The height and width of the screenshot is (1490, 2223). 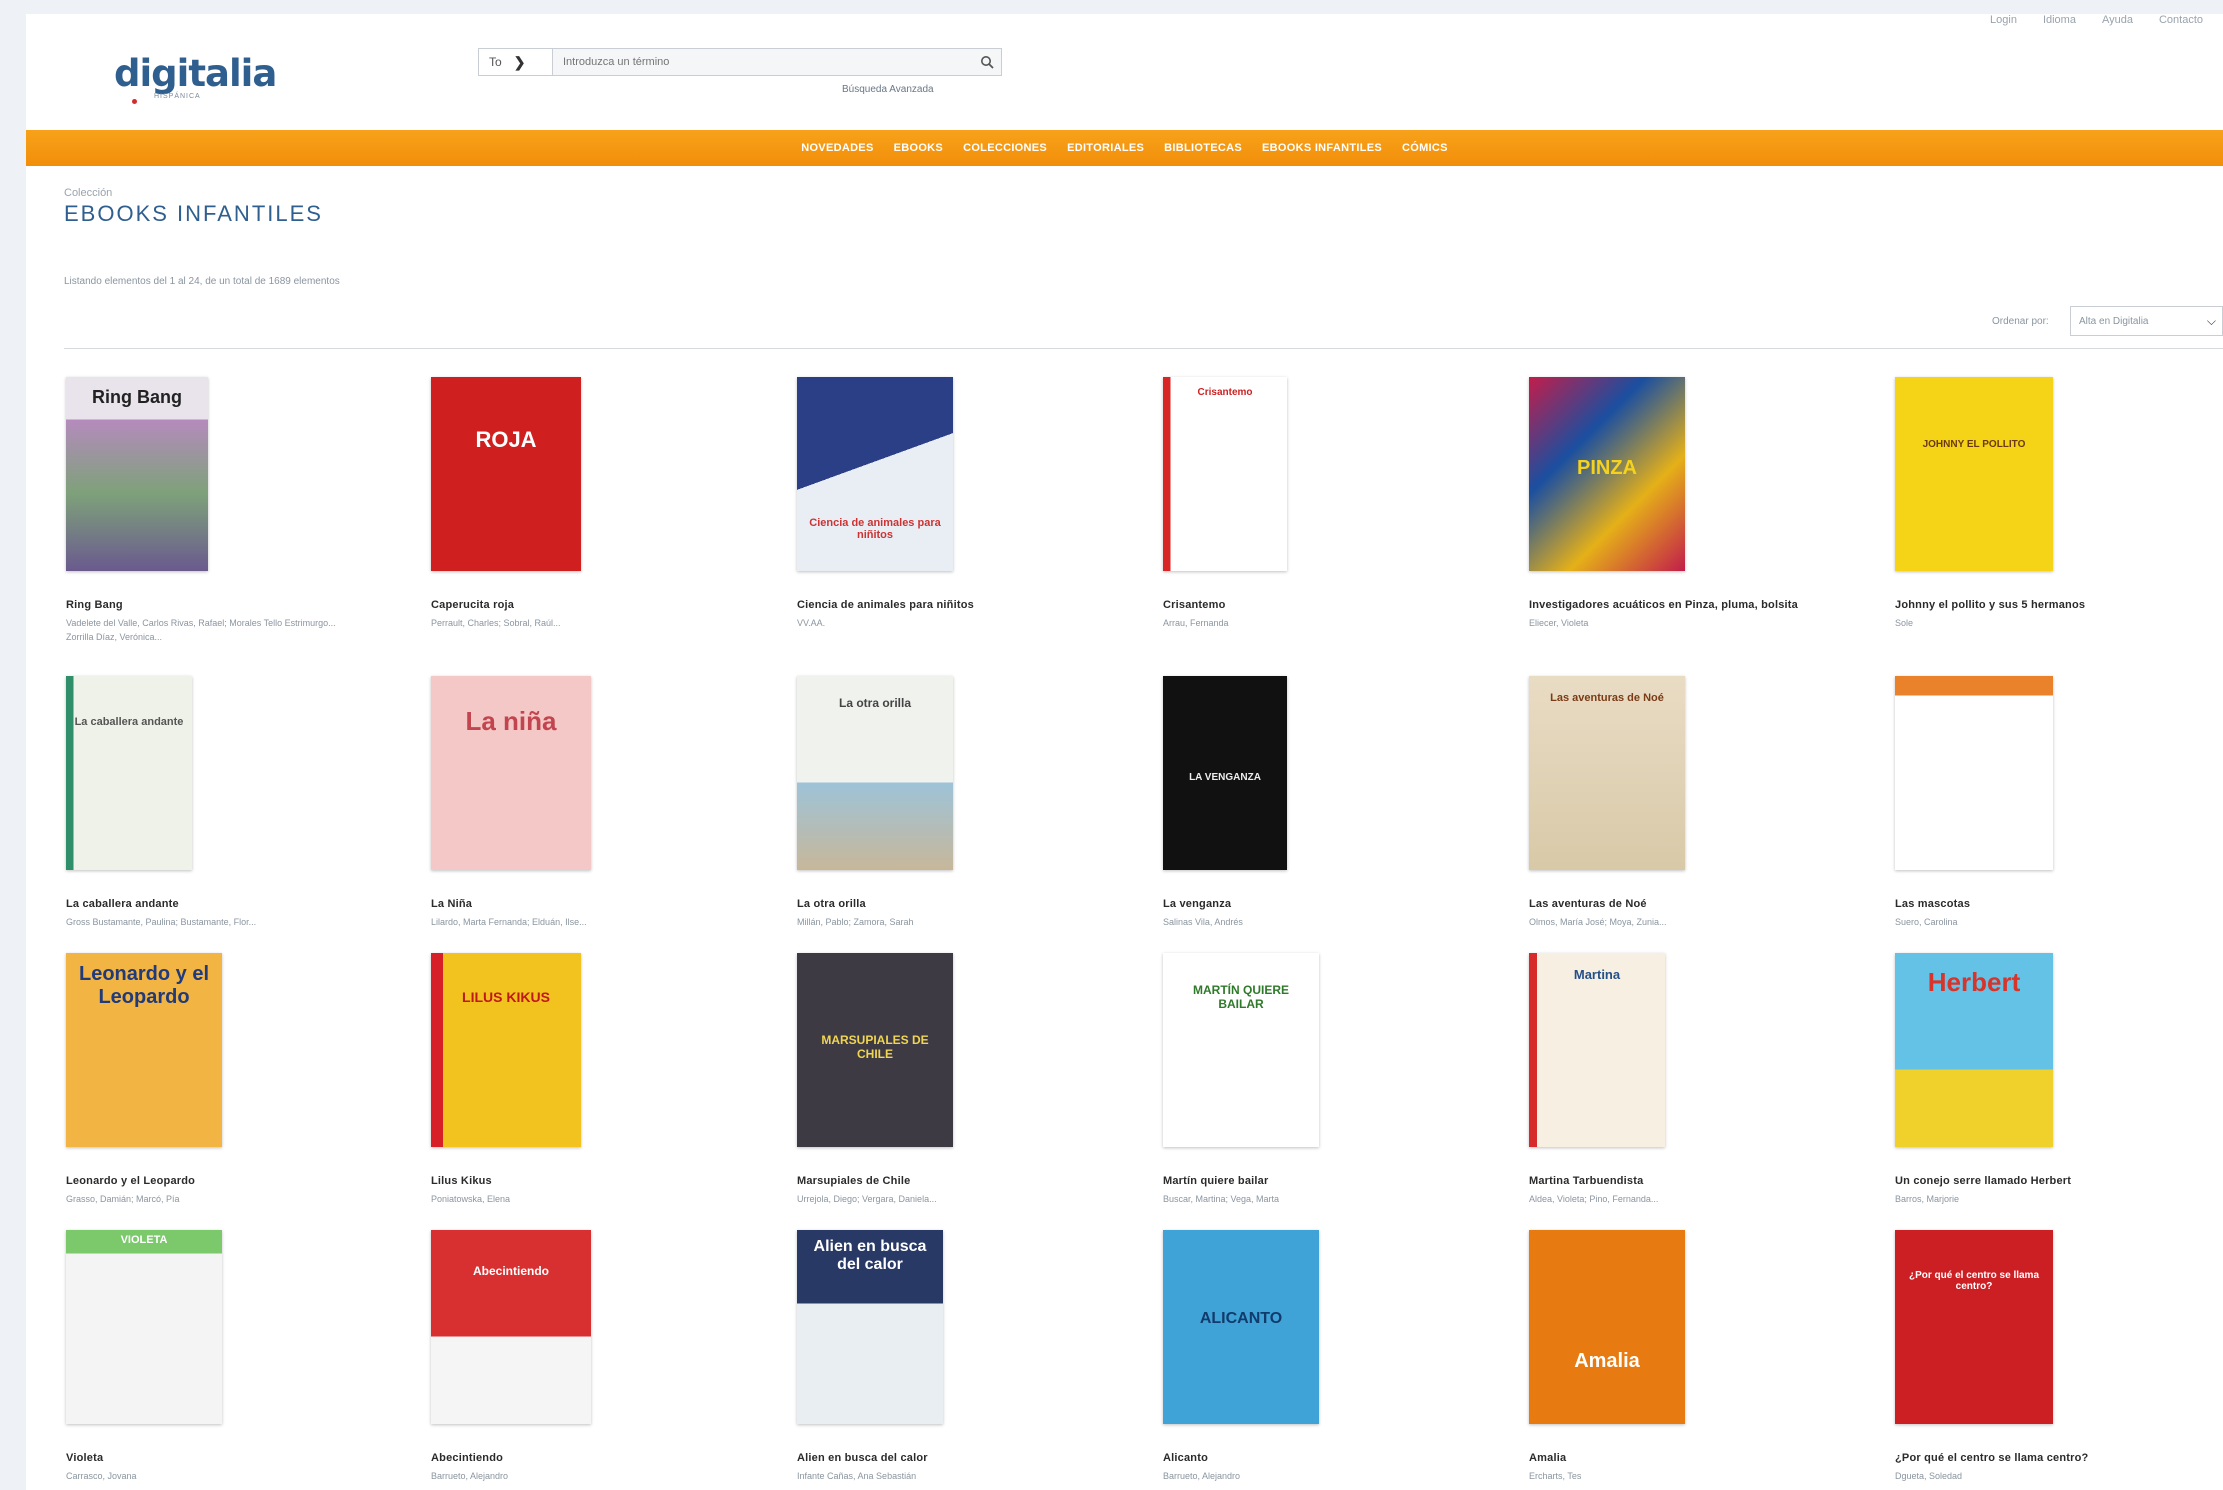 What do you see at coordinates (1194, 605) in the screenshot?
I see `book-title: Crisantemo` at bounding box center [1194, 605].